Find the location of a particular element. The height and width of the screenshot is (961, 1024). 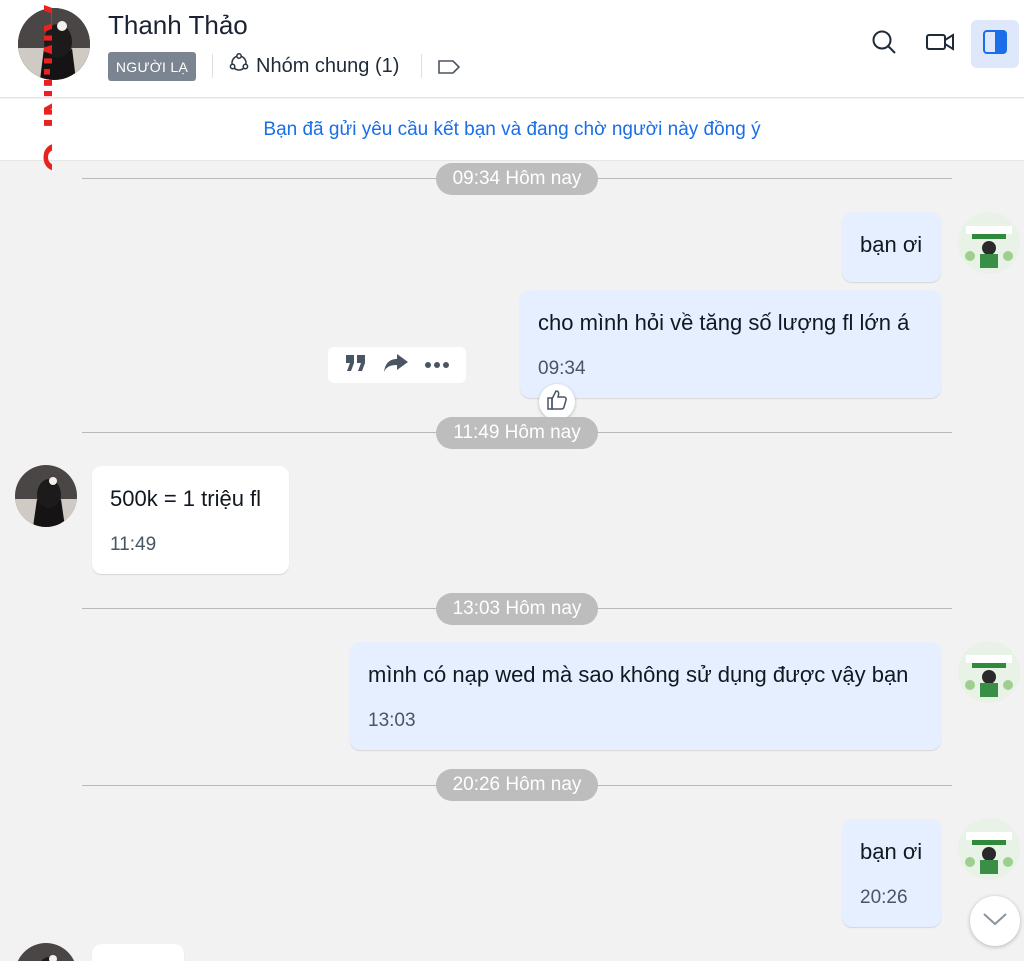

forward-icon is located at coordinates (396, 365).